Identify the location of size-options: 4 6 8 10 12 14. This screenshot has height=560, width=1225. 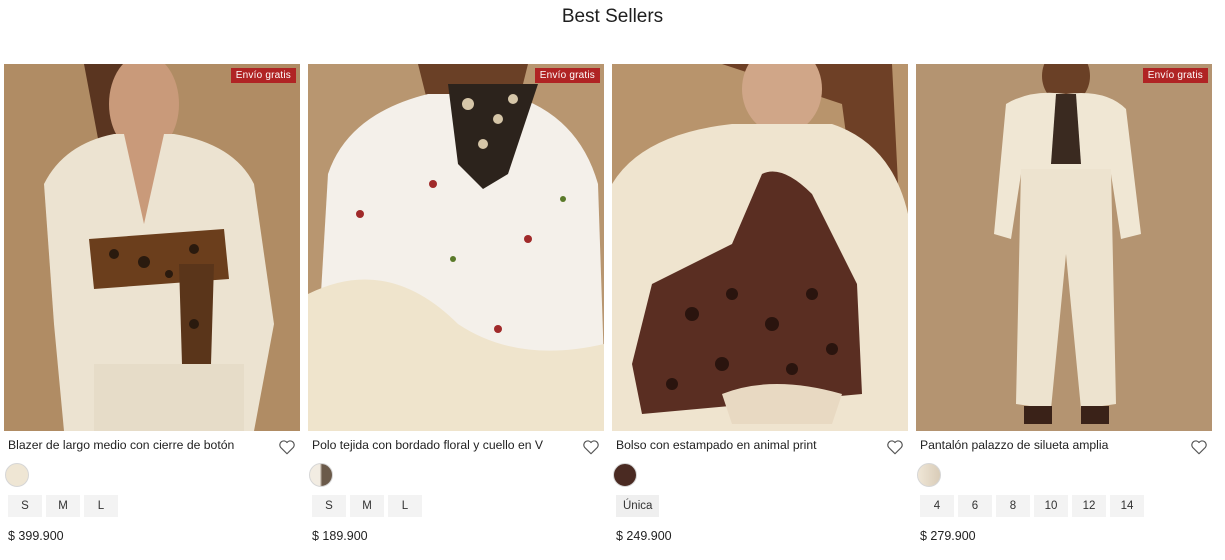
(1032, 506).